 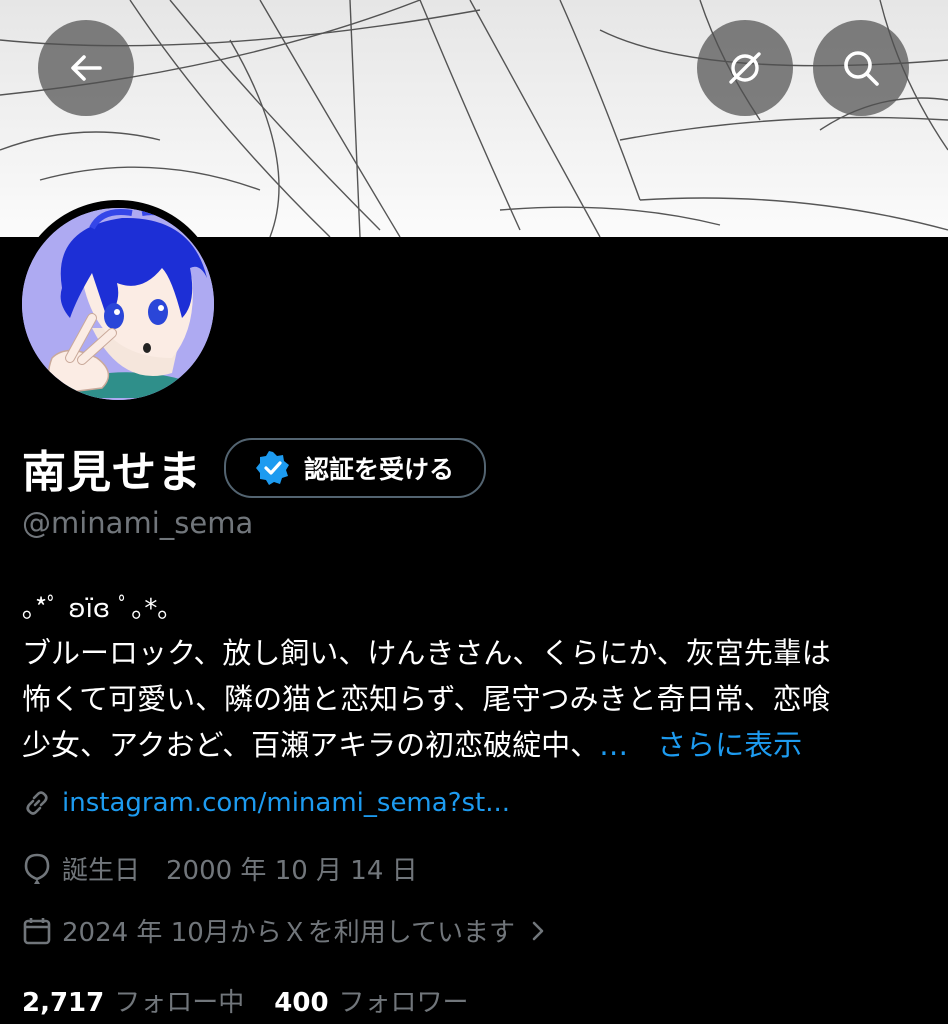 I want to click on grok-icon, so click(x=745, y=68).